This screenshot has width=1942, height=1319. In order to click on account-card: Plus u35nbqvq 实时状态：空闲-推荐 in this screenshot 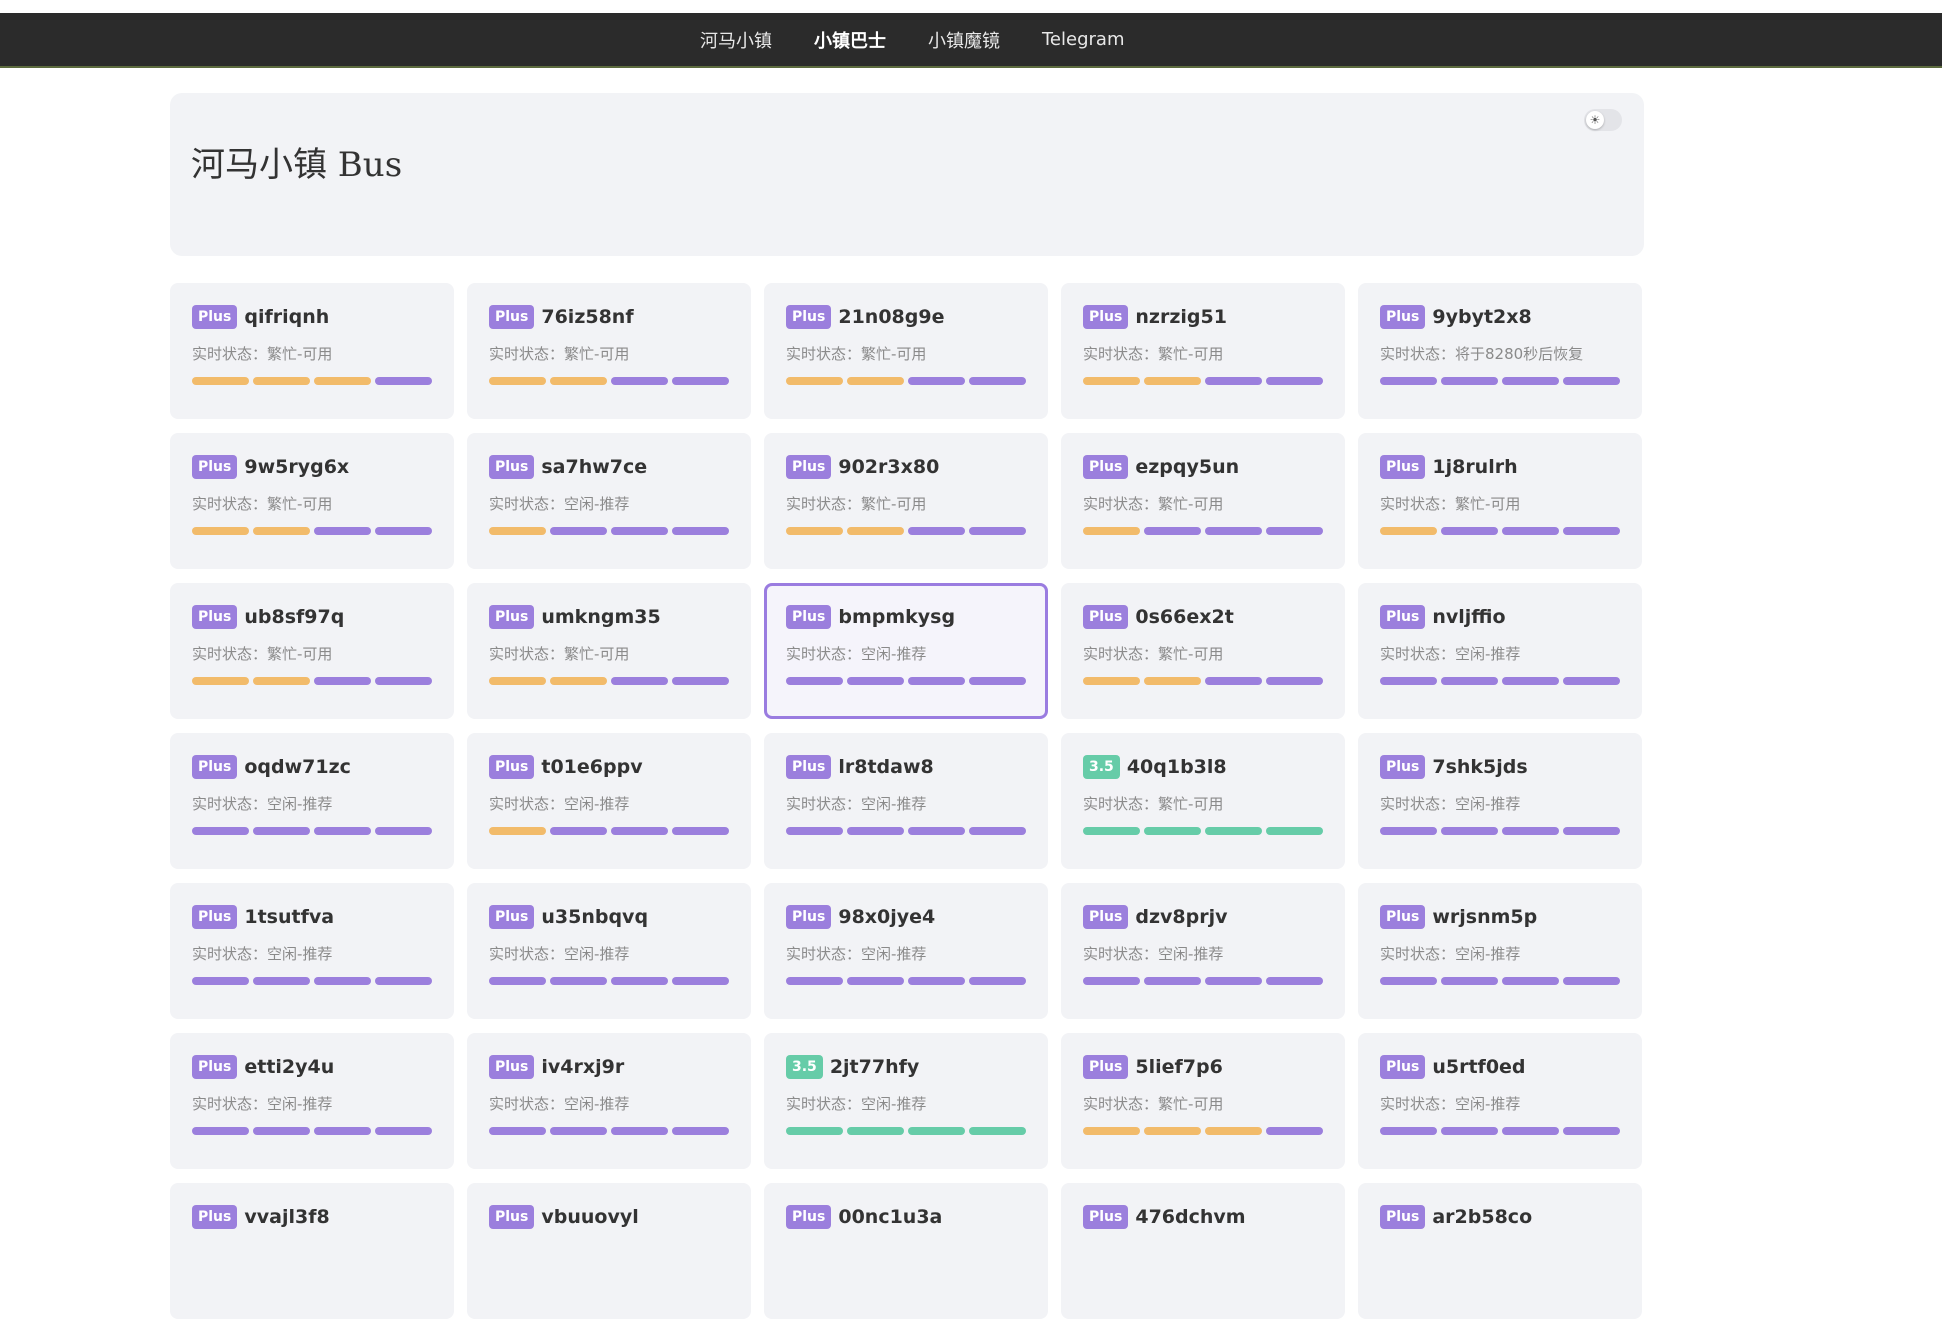, I will do `click(609, 951)`.